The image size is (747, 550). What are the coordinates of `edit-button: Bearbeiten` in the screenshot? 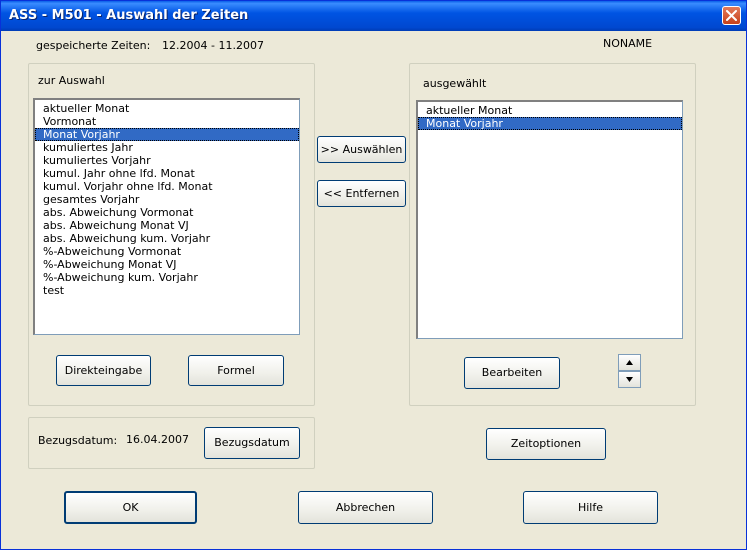 It's located at (512, 373).